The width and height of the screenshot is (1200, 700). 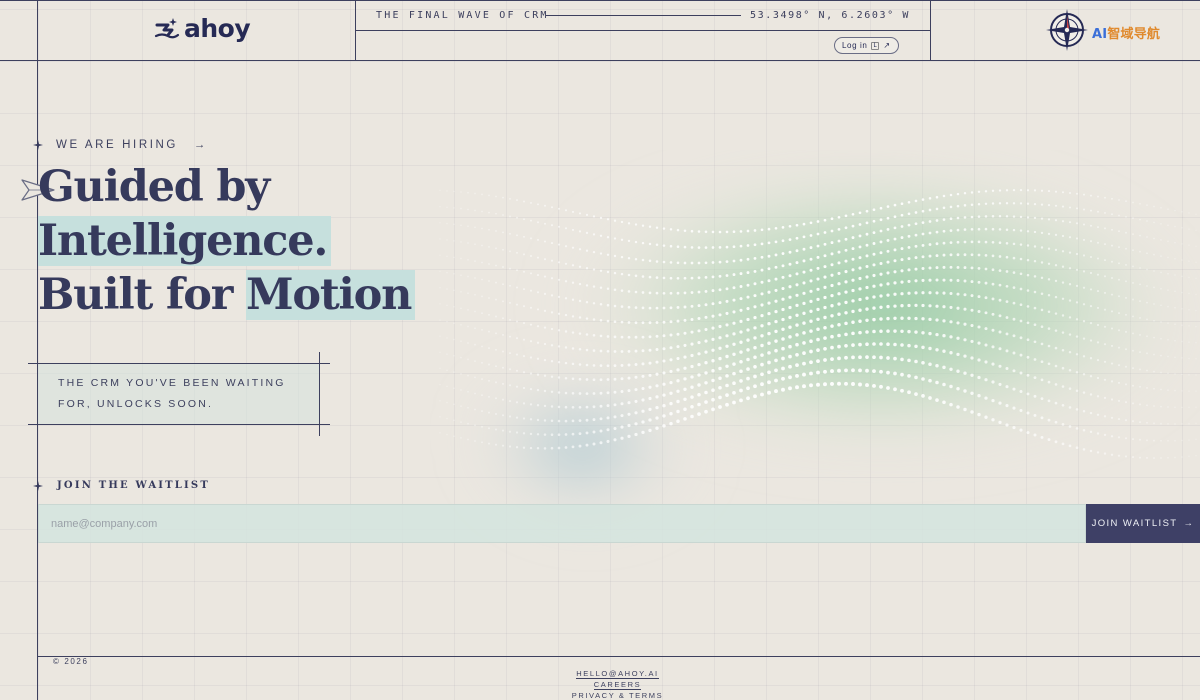 What do you see at coordinates (154, 187) in the screenshot?
I see `headline-line-1: Guided by` at bounding box center [154, 187].